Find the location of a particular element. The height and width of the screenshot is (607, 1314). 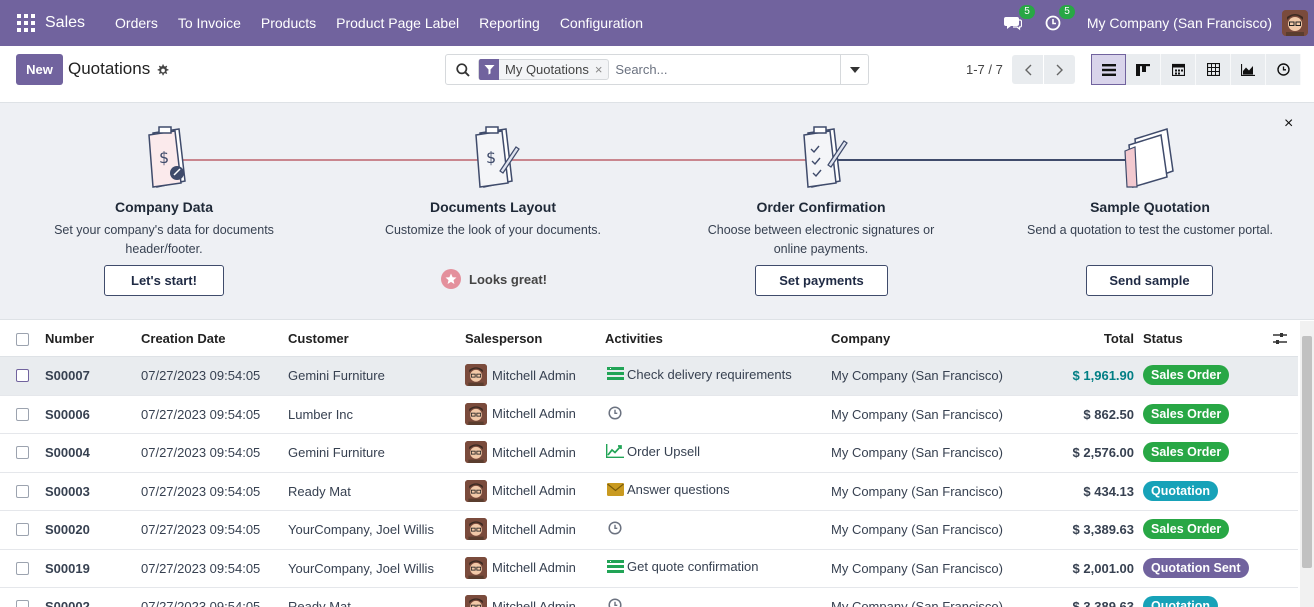

gear-icon is located at coordinates (162, 70).